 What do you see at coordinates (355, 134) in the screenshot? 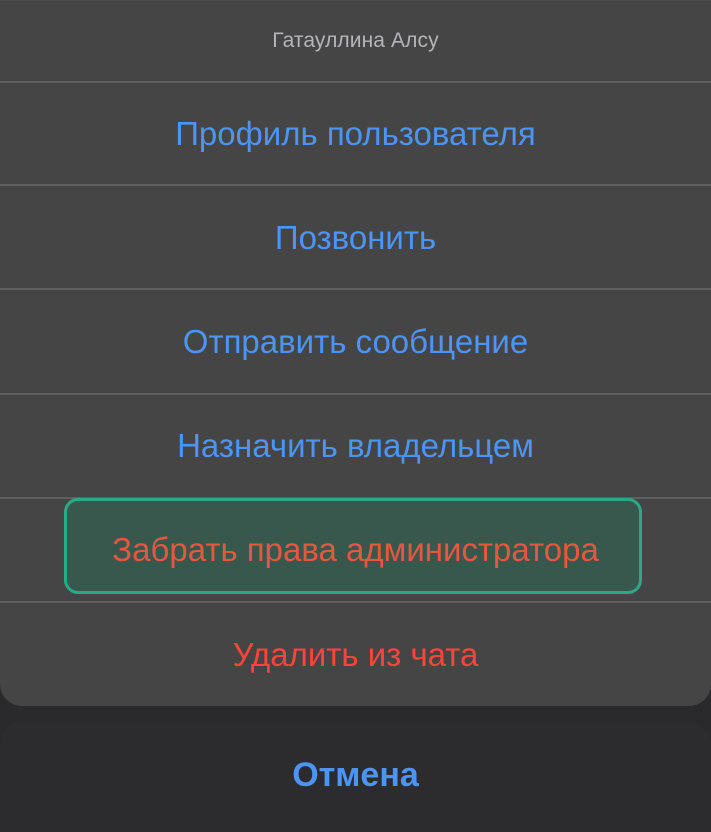
I see `user-profile-button: Профиль пользователя` at bounding box center [355, 134].